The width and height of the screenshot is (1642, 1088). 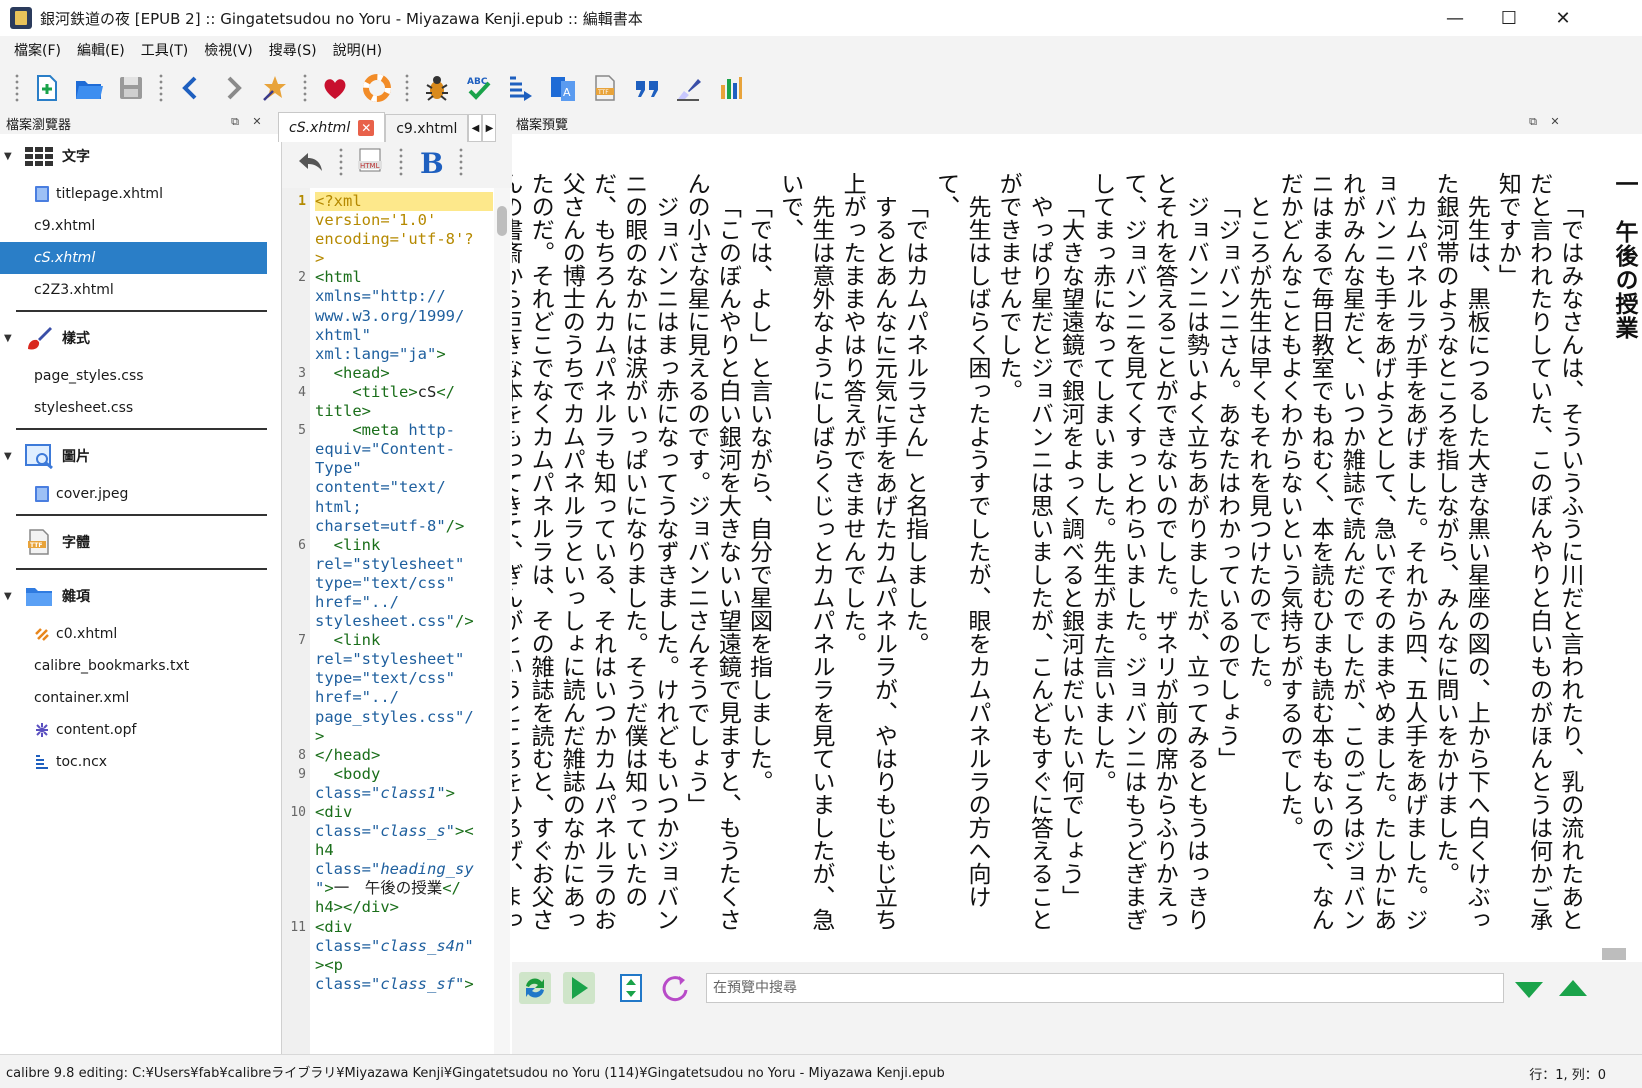 What do you see at coordinates (404, 755) in the screenshot?
I see `code-line: </head>` at bounding box center [404, 755].